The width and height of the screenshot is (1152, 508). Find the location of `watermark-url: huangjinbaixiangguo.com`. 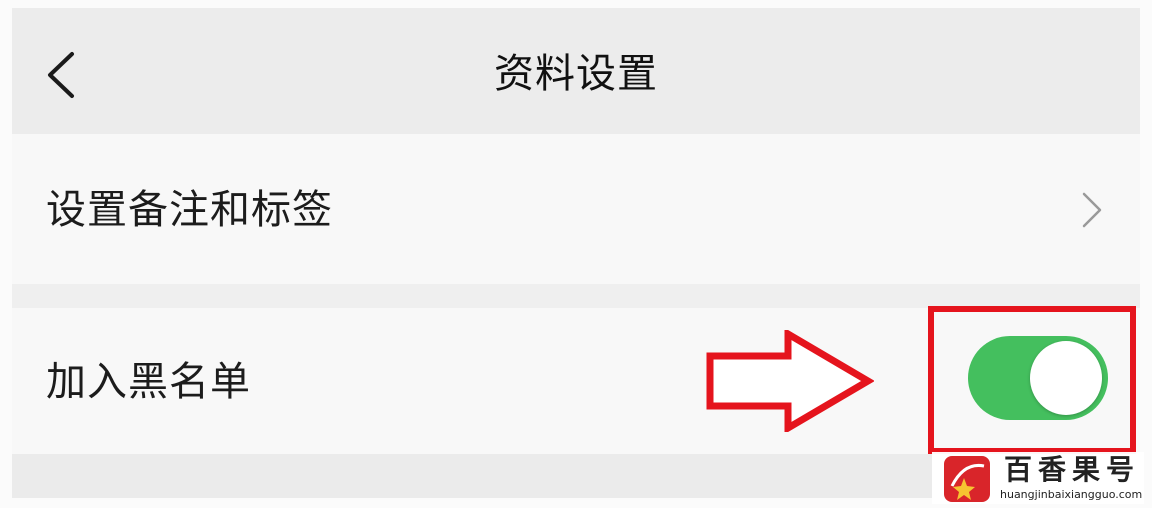

watermark-url: huangjinbaixiangguo.com is located at coordinates (1071, 494).